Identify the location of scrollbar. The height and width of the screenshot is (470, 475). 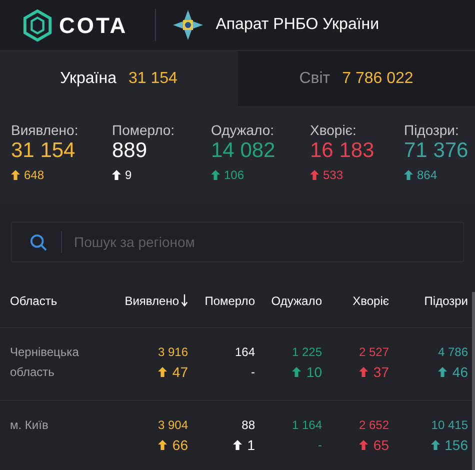
(473, 381).